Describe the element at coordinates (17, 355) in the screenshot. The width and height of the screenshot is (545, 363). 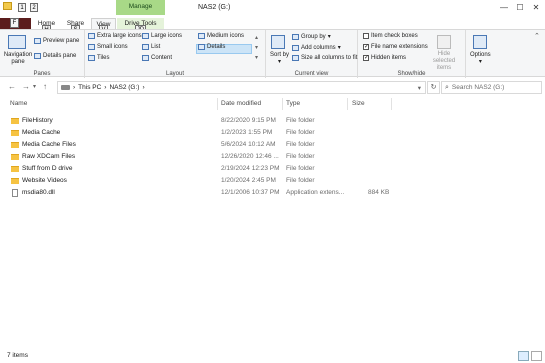
I see `item-count: 7 items` at that location.